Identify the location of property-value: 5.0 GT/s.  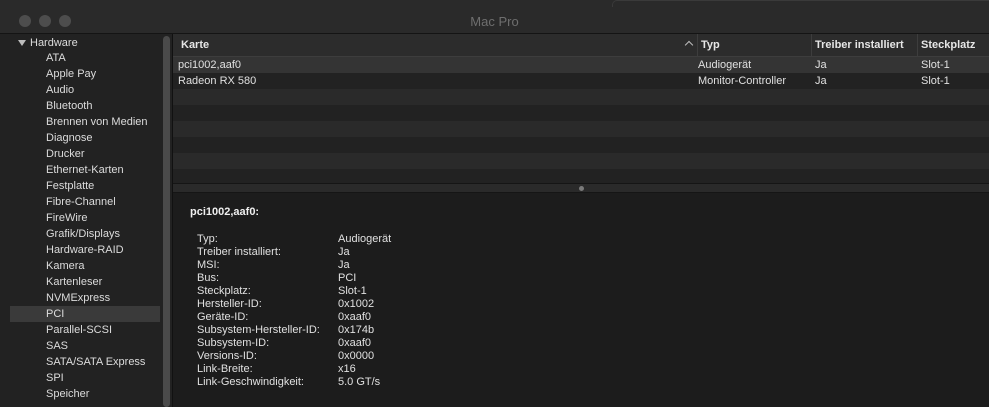
(359, 382).